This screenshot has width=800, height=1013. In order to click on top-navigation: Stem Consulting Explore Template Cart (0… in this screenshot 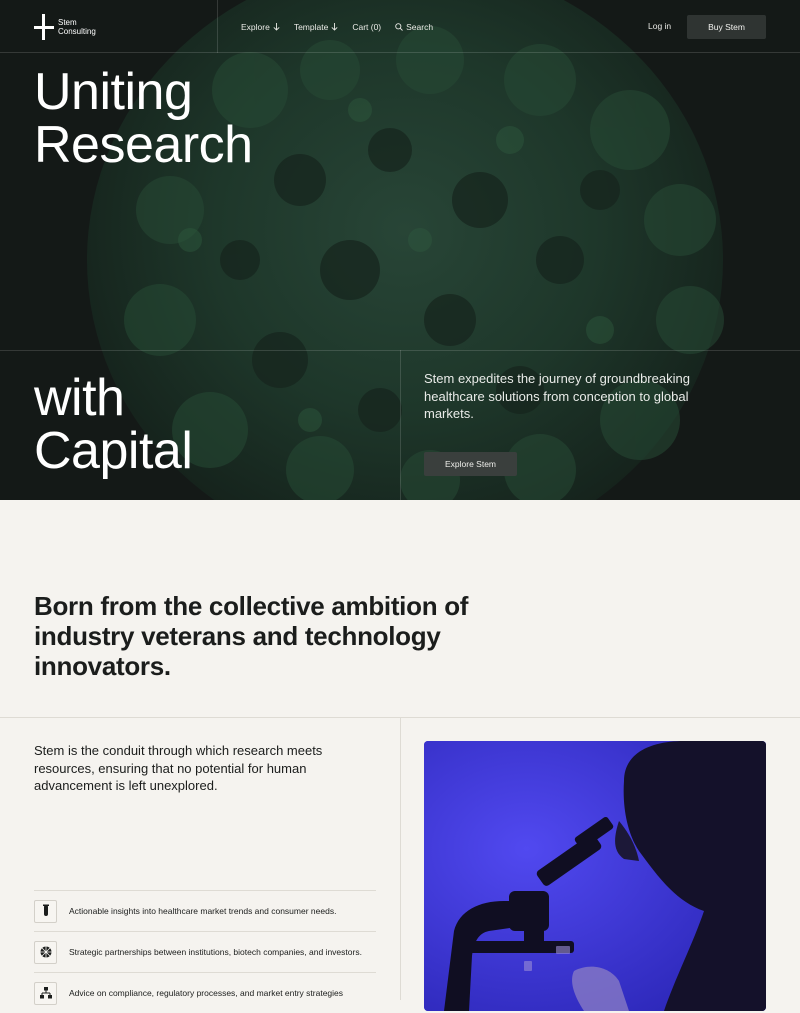, I will do `click(400, 26)`.